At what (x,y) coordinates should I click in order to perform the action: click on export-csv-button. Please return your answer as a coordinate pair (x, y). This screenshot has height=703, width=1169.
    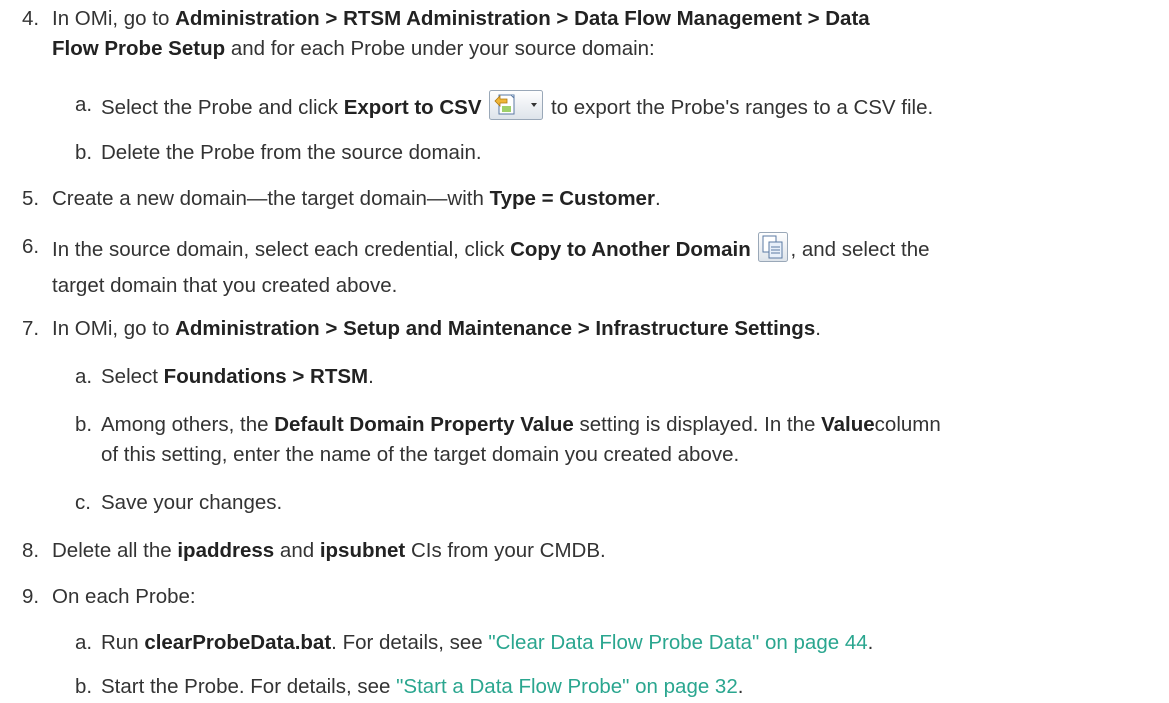
    Looking at the image, I should click on (516, 109).